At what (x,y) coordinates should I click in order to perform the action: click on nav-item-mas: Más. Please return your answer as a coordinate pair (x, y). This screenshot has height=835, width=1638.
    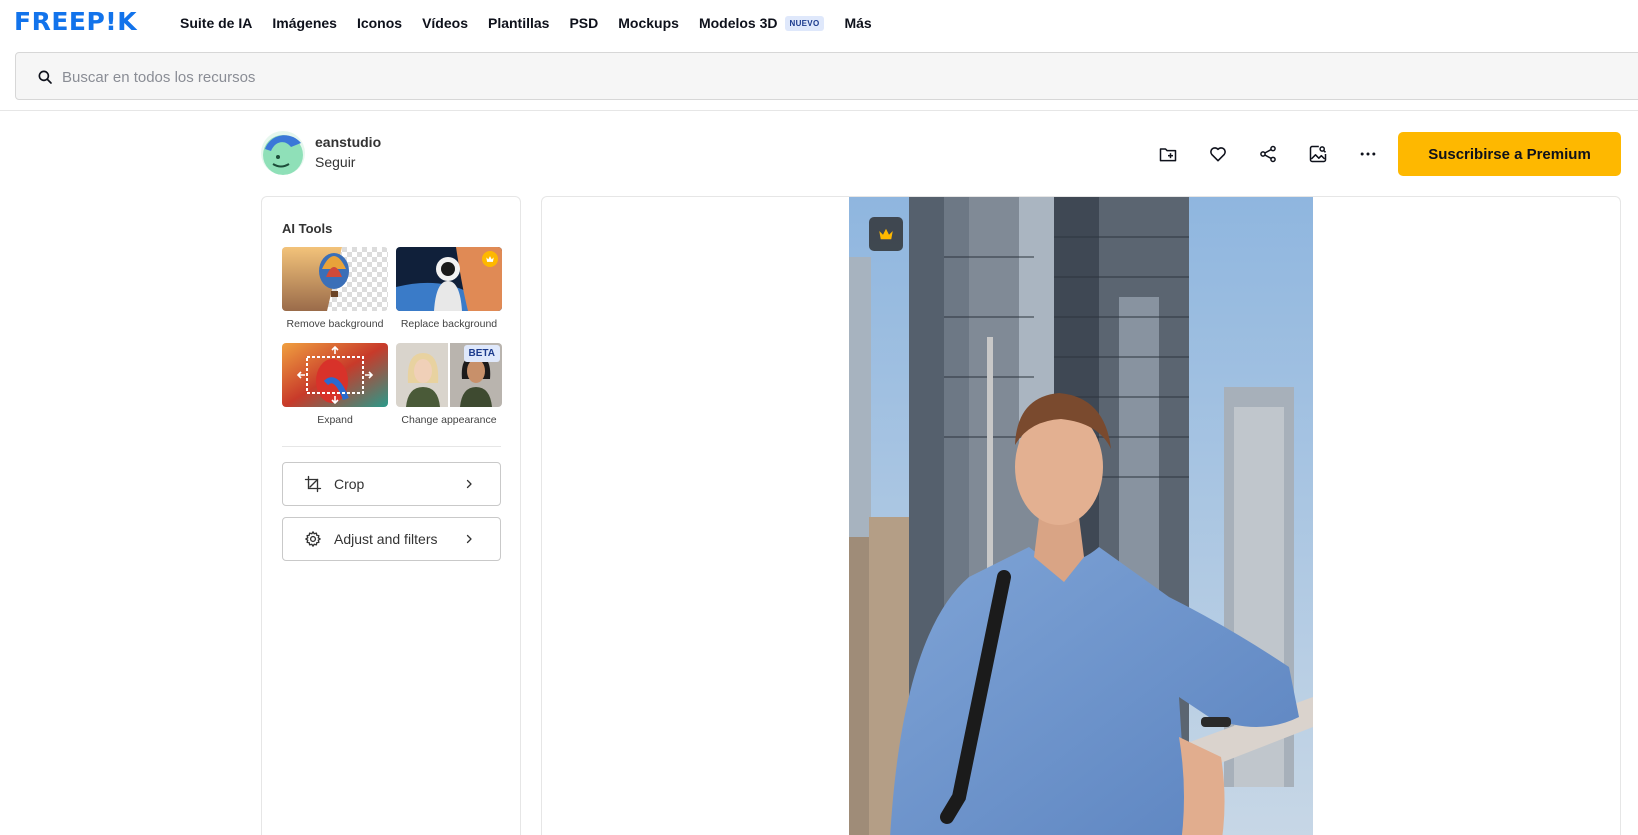
    Looking at the image, I should click on (857, 23).